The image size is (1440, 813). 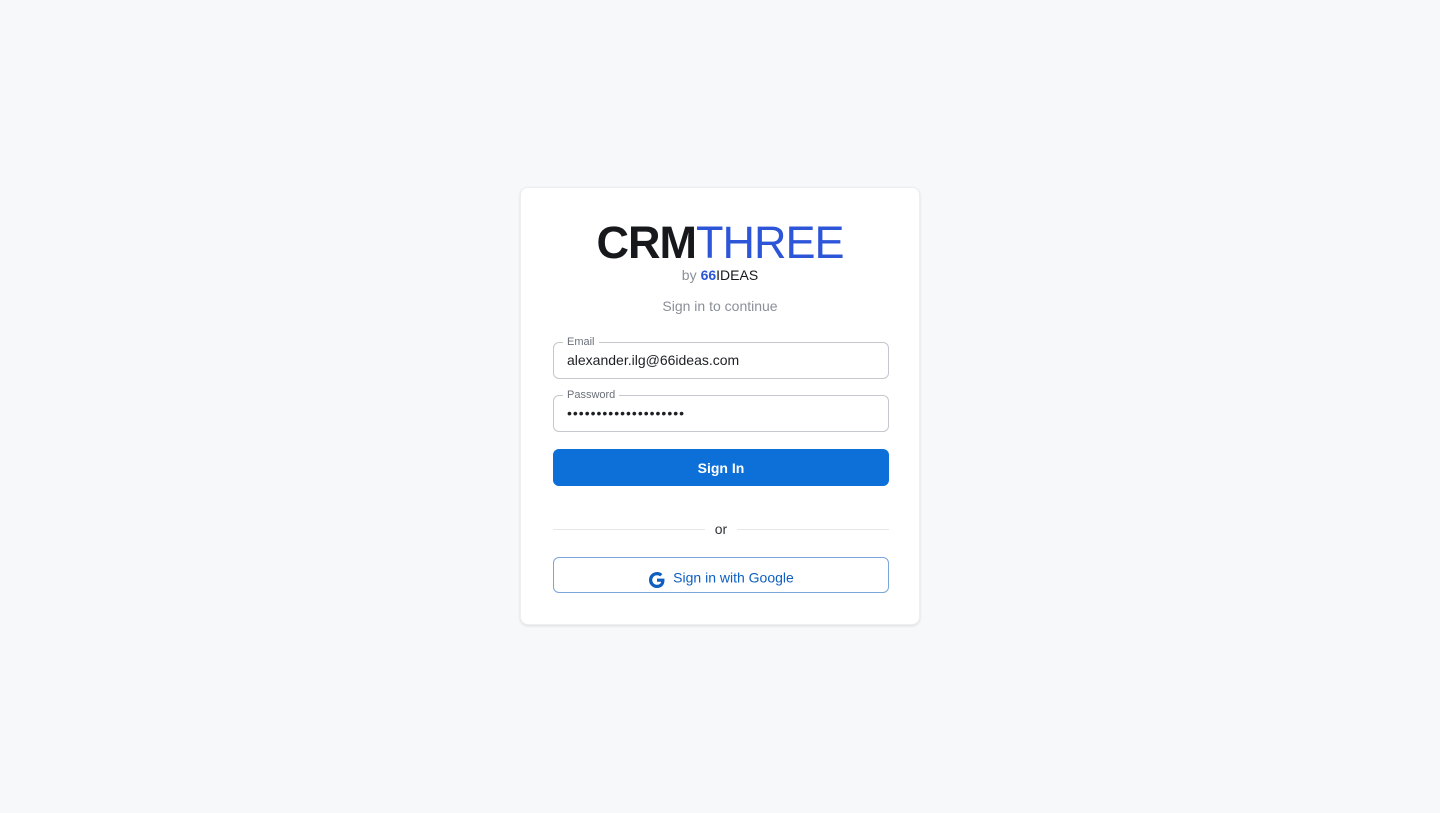 I want to click on google-sign-in-button: Sign in with Google, so click(x=721, y=575).